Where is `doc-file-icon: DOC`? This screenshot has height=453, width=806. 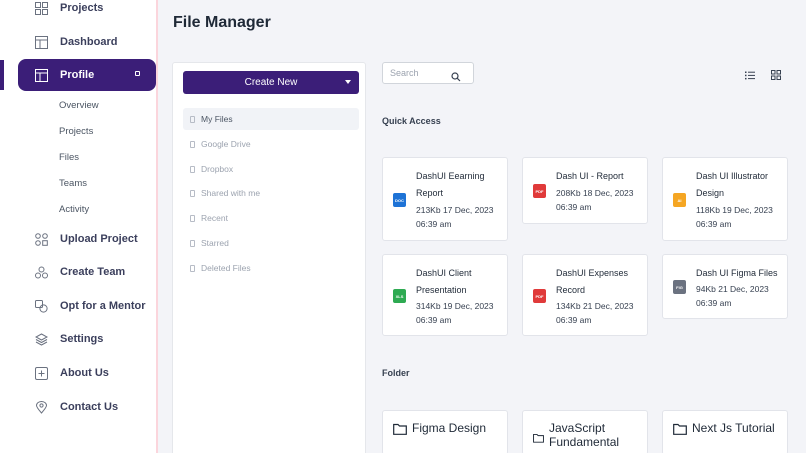
doc-file-icon: DOC is located at coordinates (399, 200).